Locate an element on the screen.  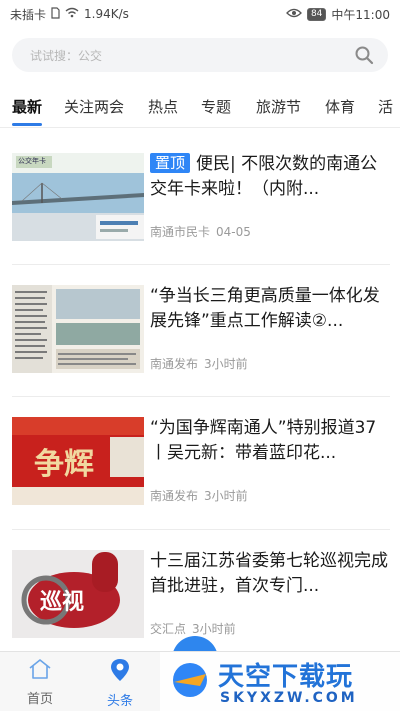
article-thumbnail: 争辉 is located at coordinates (78, 461).